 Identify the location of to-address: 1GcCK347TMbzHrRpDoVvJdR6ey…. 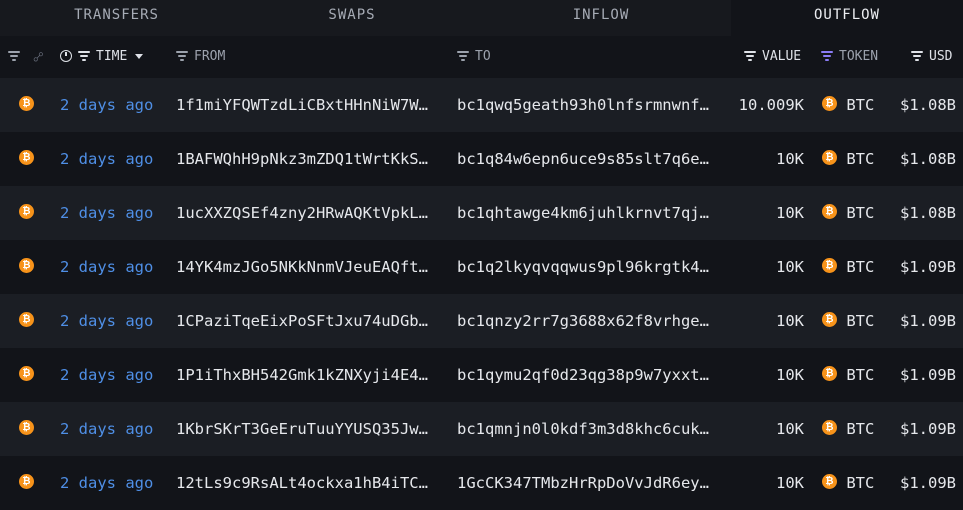
(583, 483).